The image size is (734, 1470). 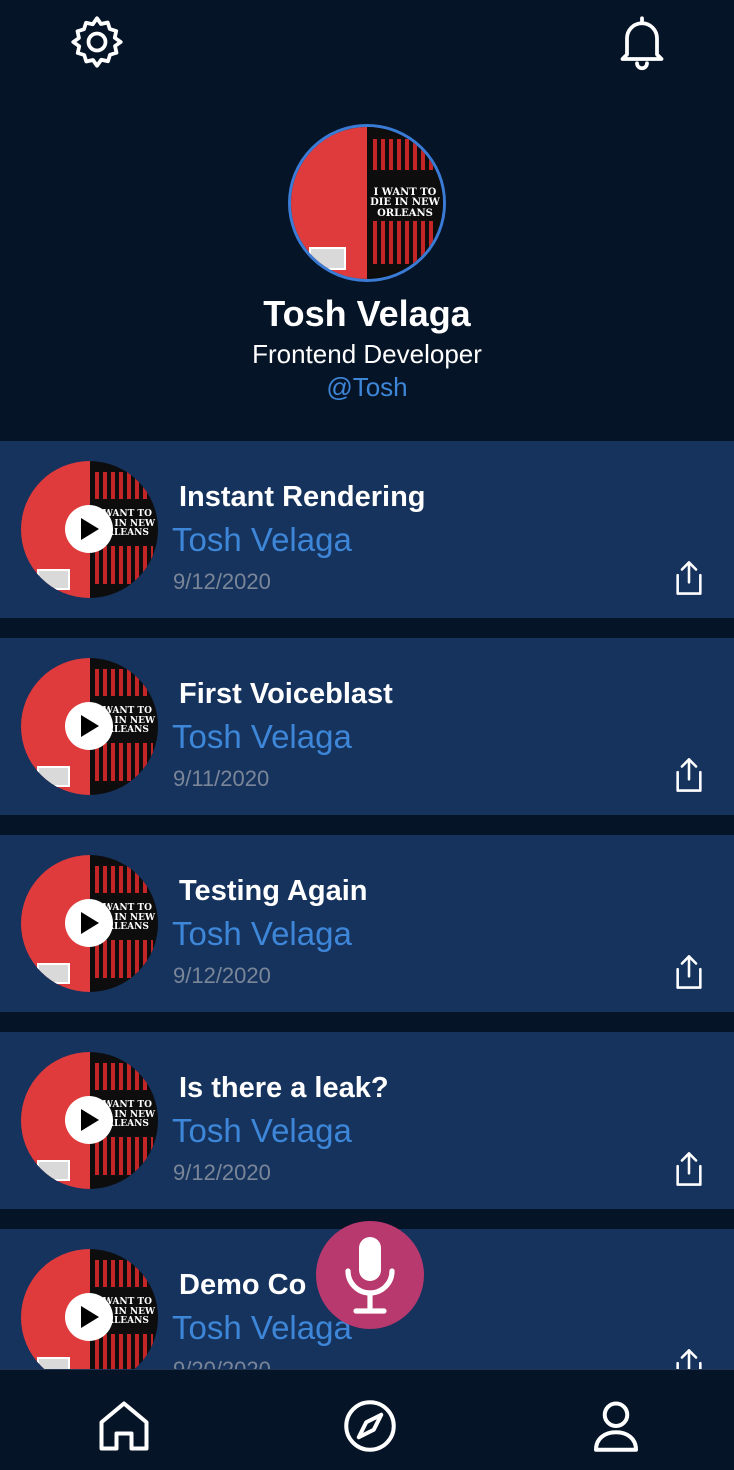 I want to click on profile-avatar: I WANT TO DIE IN NEW ORLEANS, so click(x=367, y=203).